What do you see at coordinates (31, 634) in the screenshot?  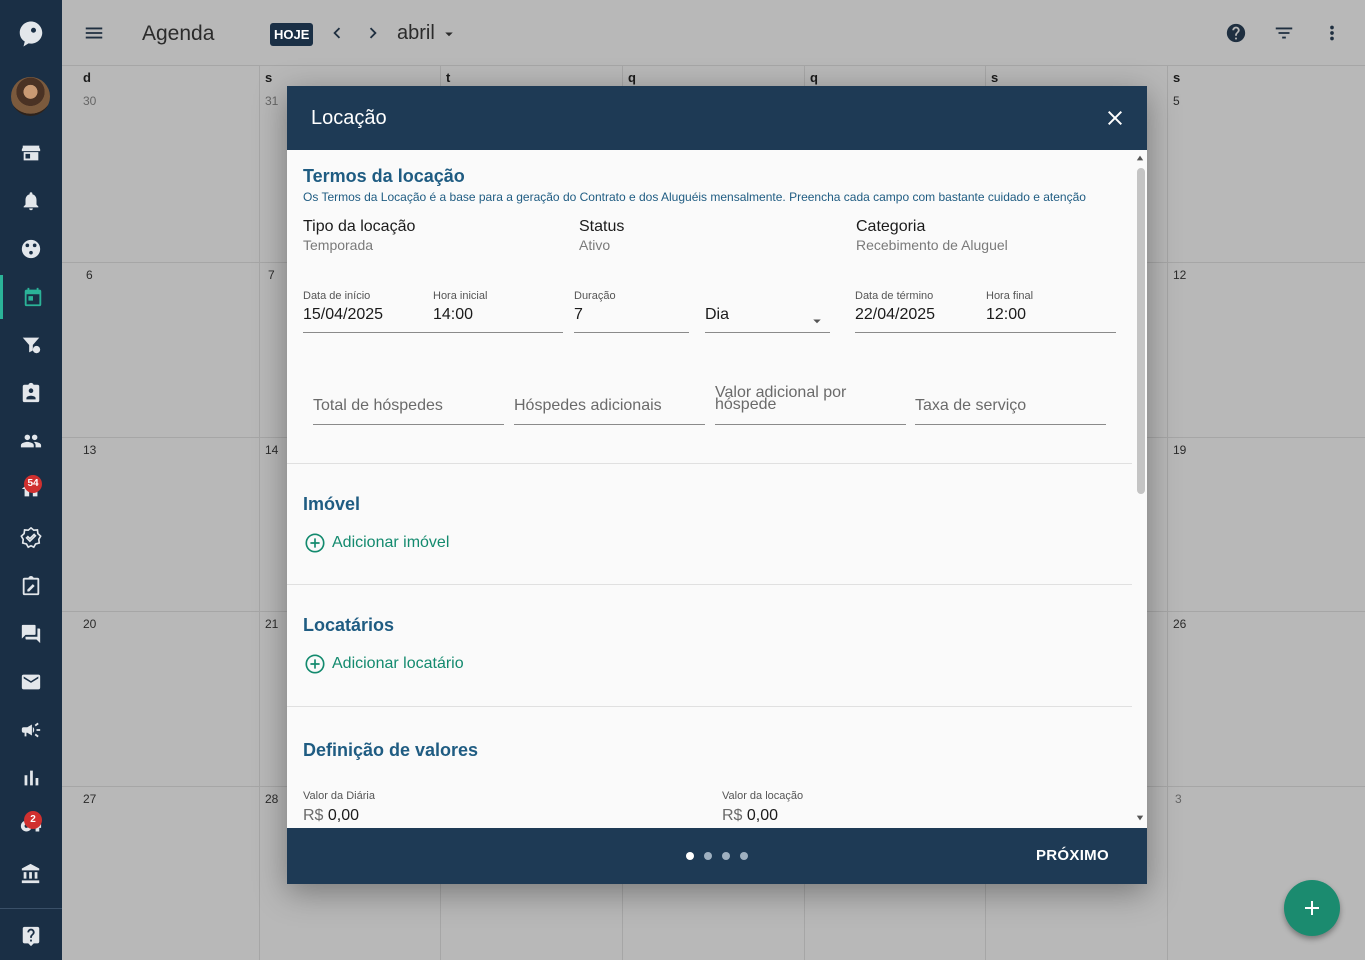 I see `chat-icon` at bounding box center [31, 634].